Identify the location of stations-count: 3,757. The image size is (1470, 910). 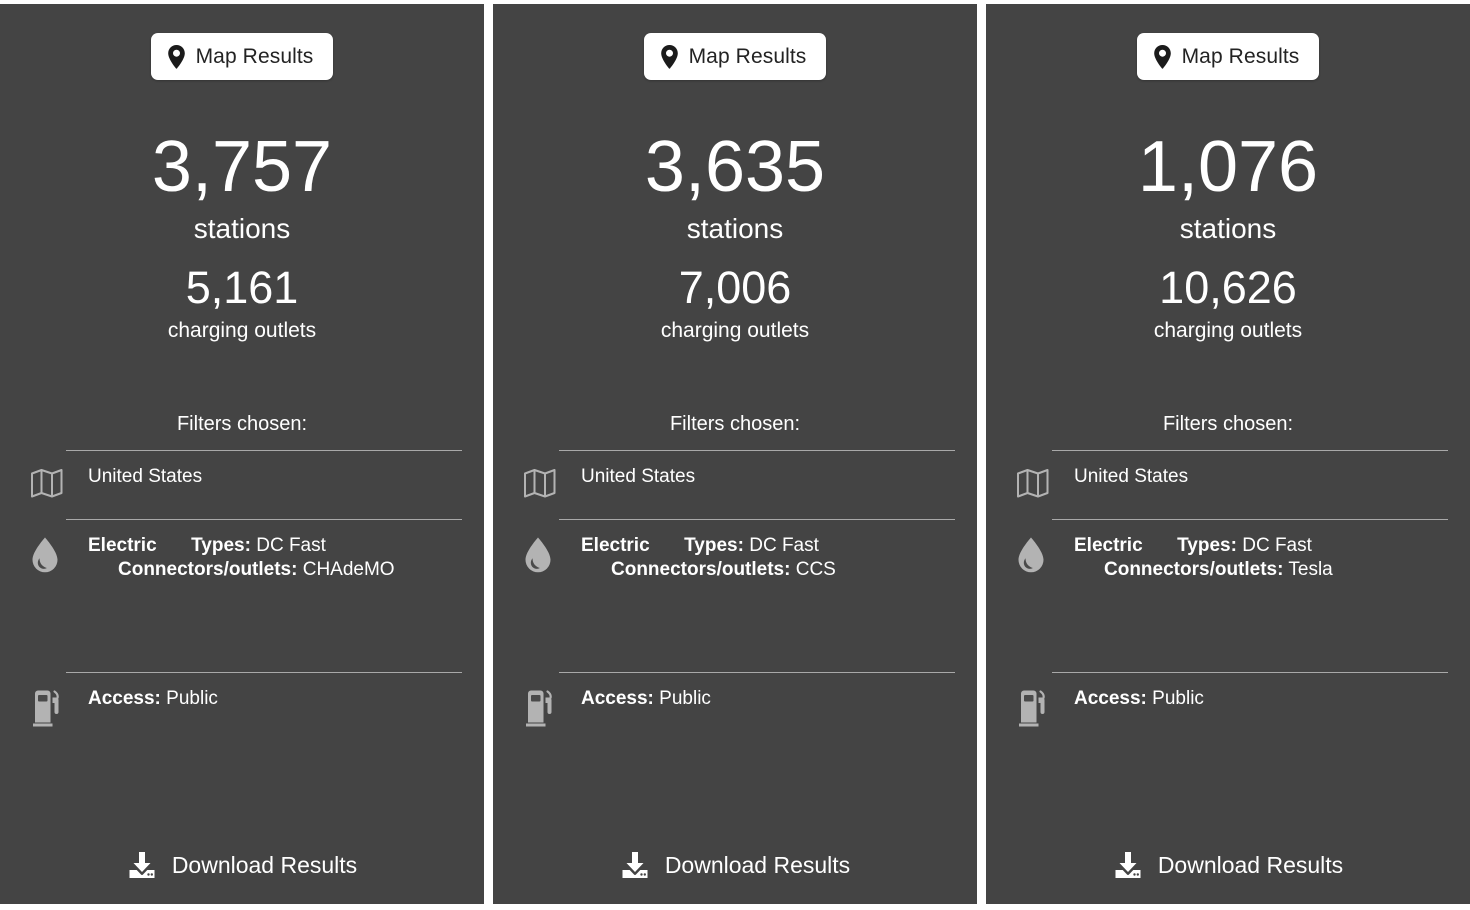
(242, 167).